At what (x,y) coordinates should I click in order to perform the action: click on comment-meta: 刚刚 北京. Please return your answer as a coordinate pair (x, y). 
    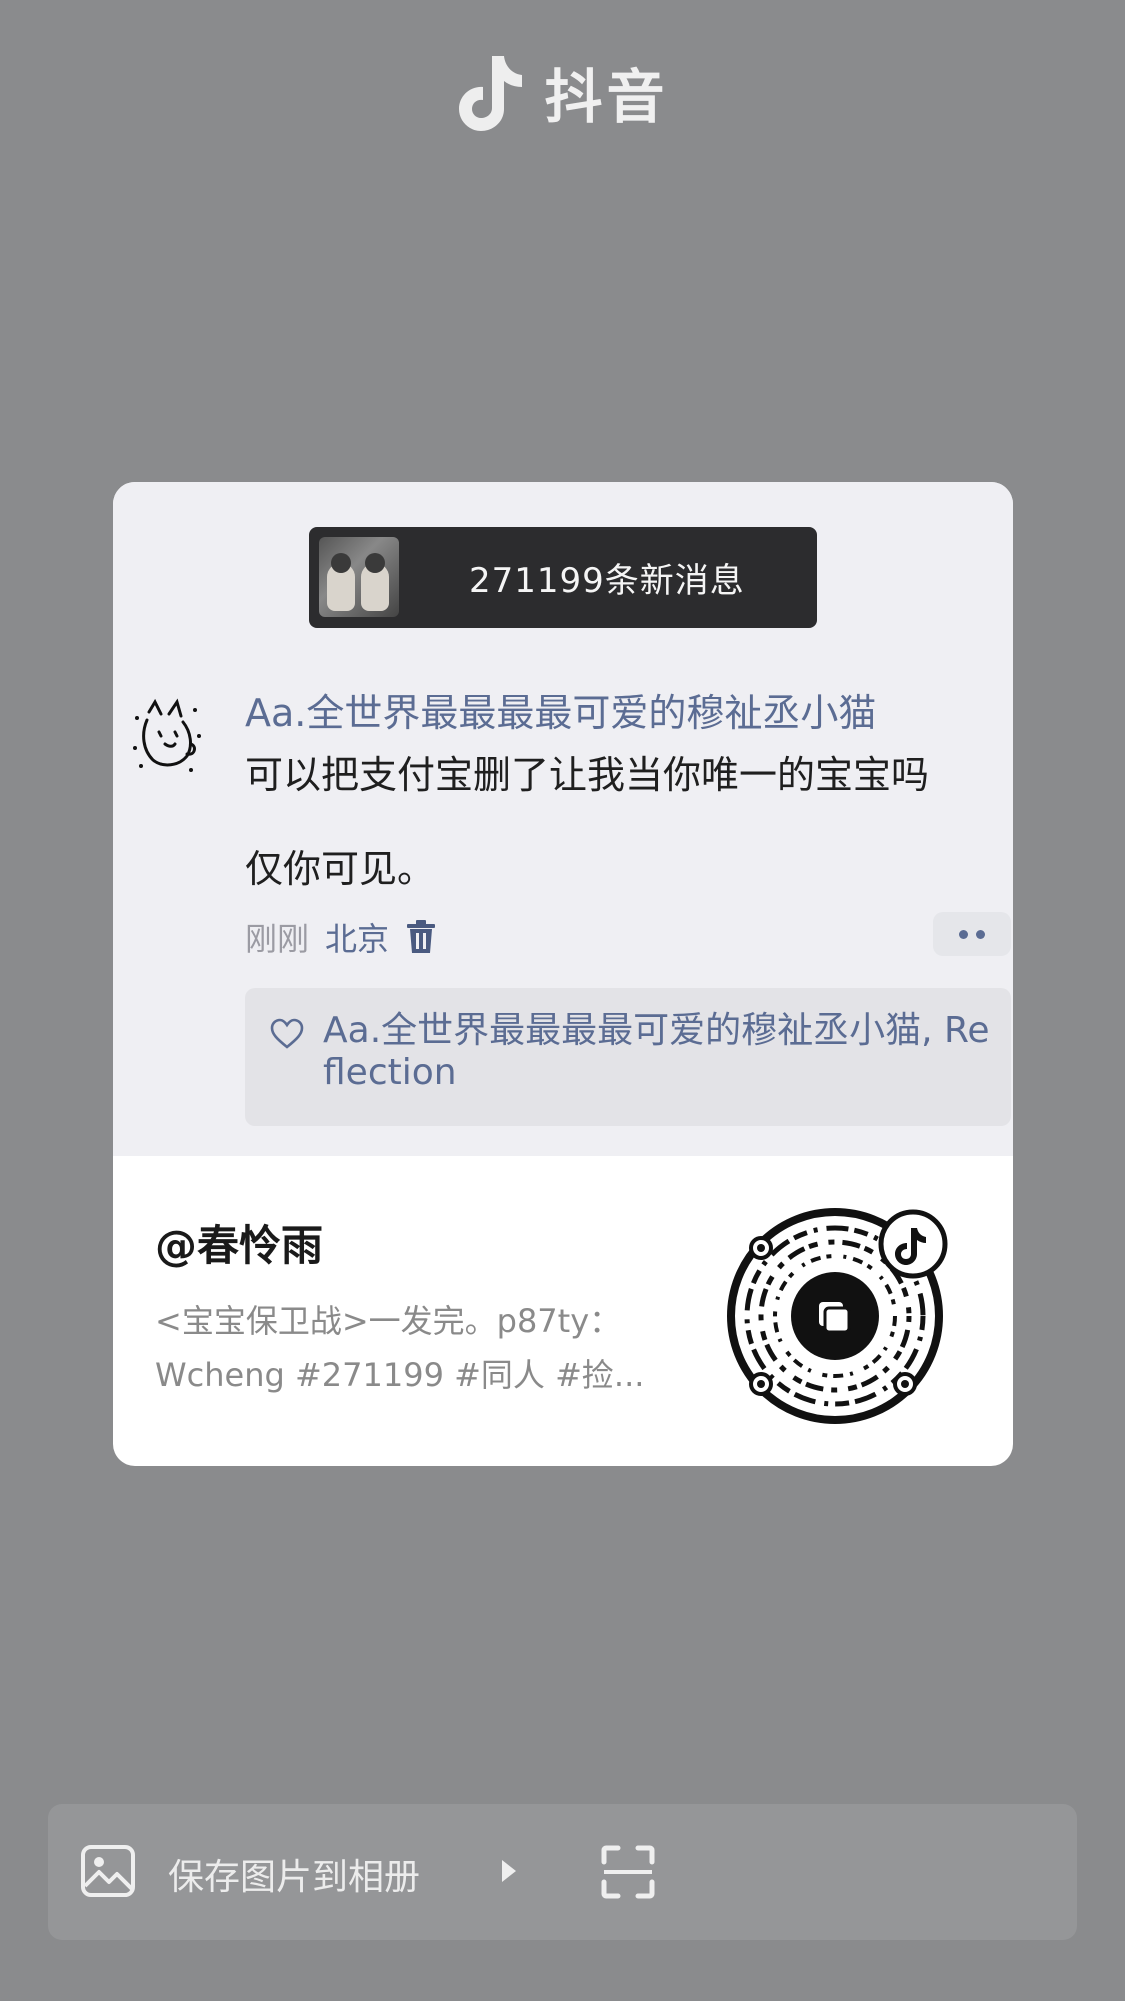
    Looking at the image, I should click on (341, 937).